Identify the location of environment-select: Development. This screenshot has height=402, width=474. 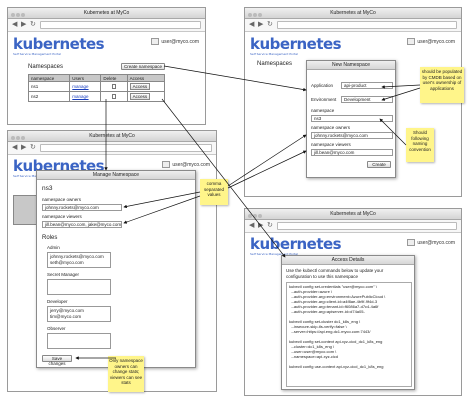
(367, 99).